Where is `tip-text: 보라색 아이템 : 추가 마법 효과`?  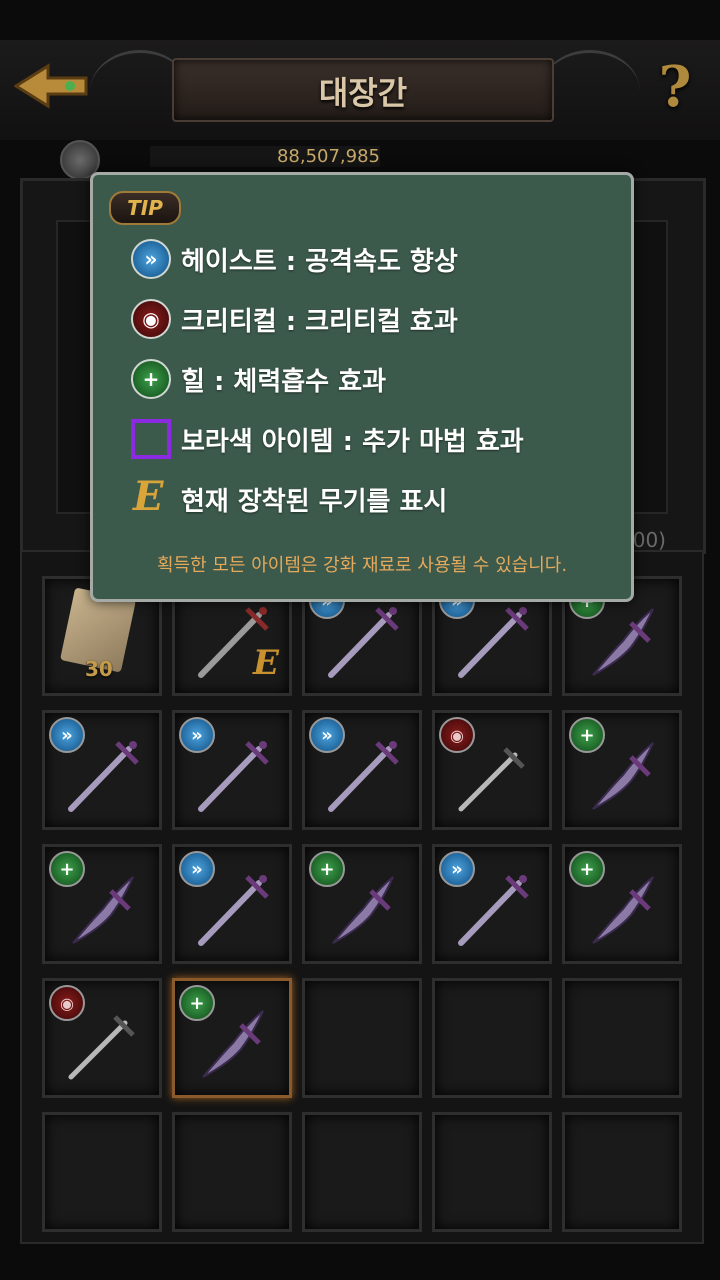 tip-text: 보라색 아이템 : 추가 마법 효과 is located at coordinates (352, 442).